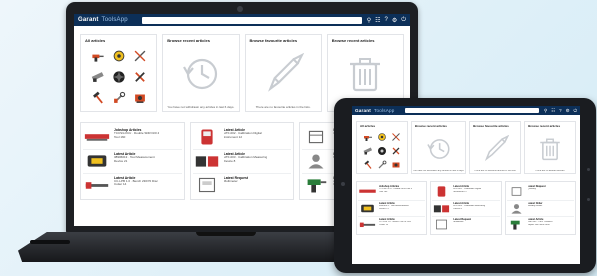 Image resolution: width=597 pixels, height=276 pixels. I want to click on tile-title: All articles, so click(95, 40).